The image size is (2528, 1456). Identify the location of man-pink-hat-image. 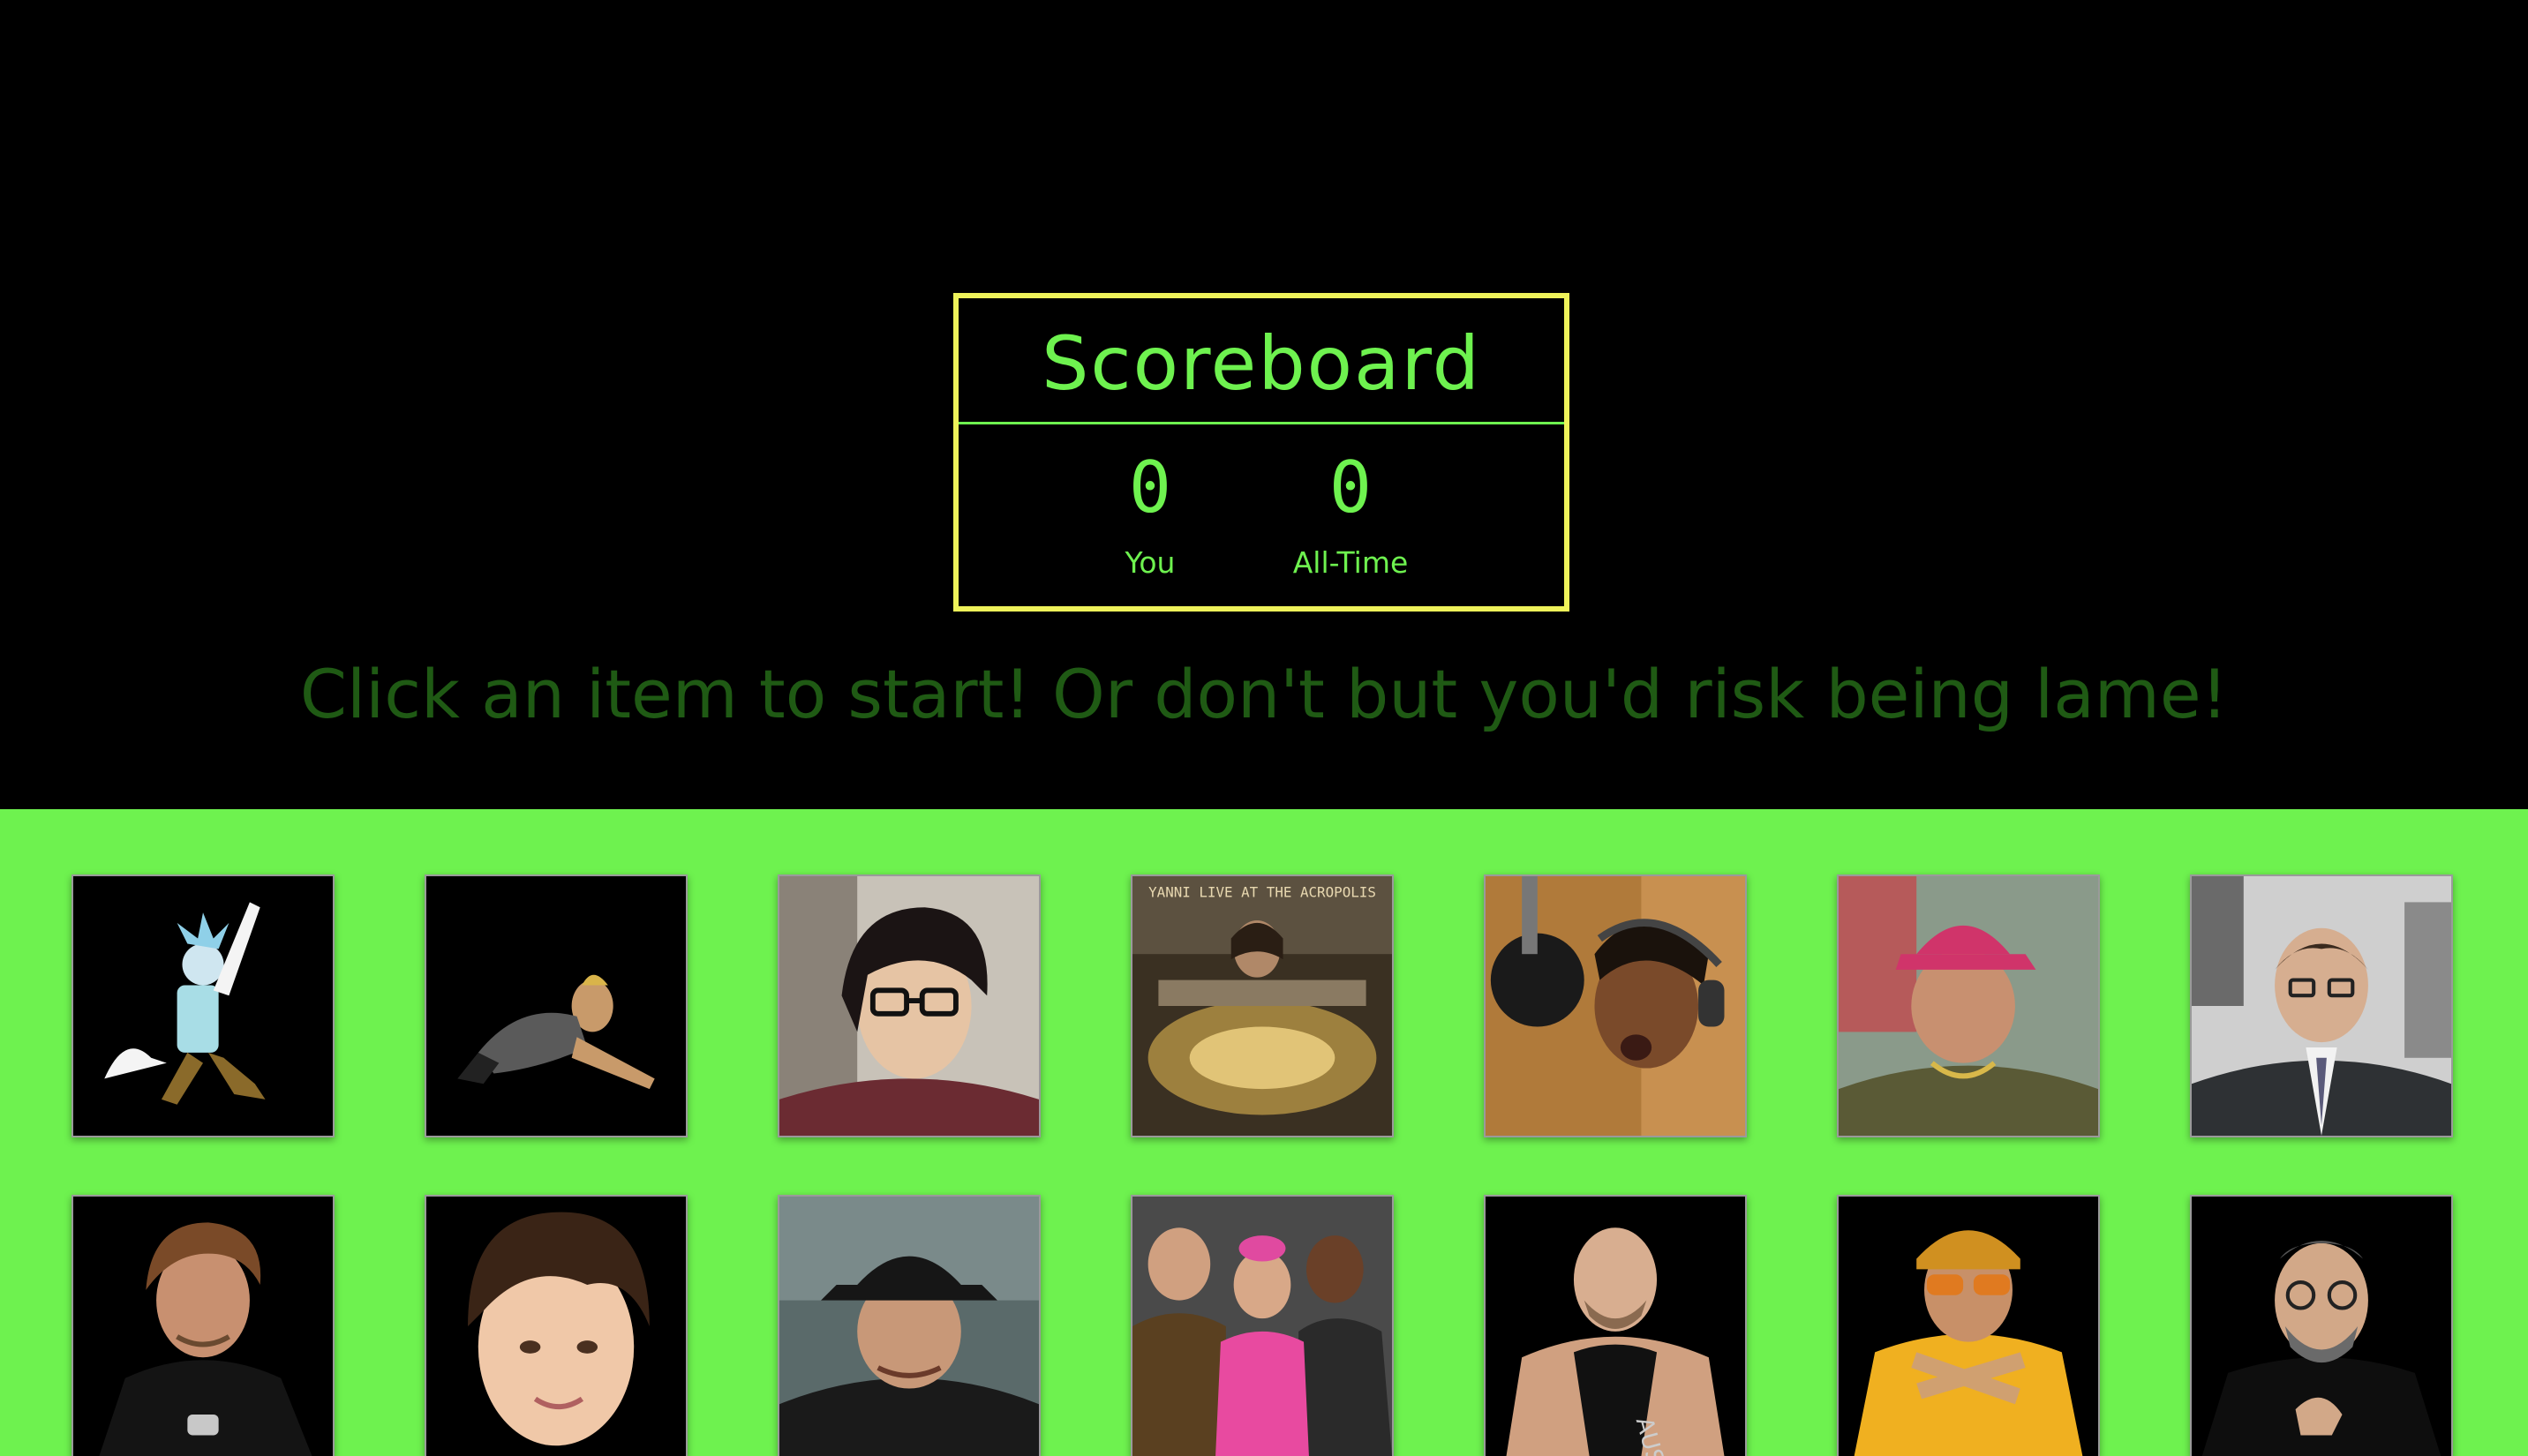
(1968, 1006).